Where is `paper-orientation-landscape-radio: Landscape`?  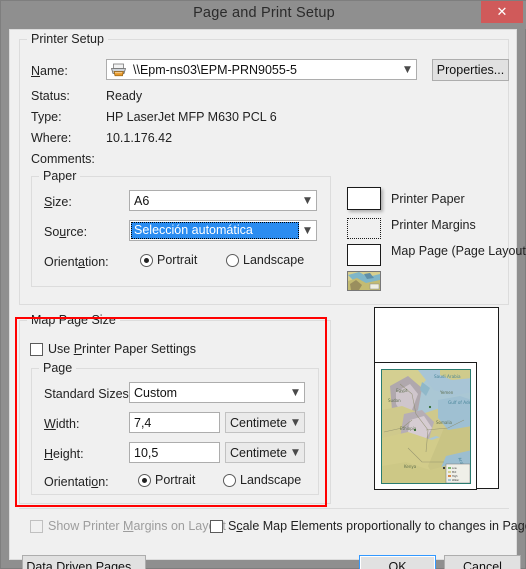
paper-orientation-landscape-radio: Landscape is located at coordinates (265, 260).